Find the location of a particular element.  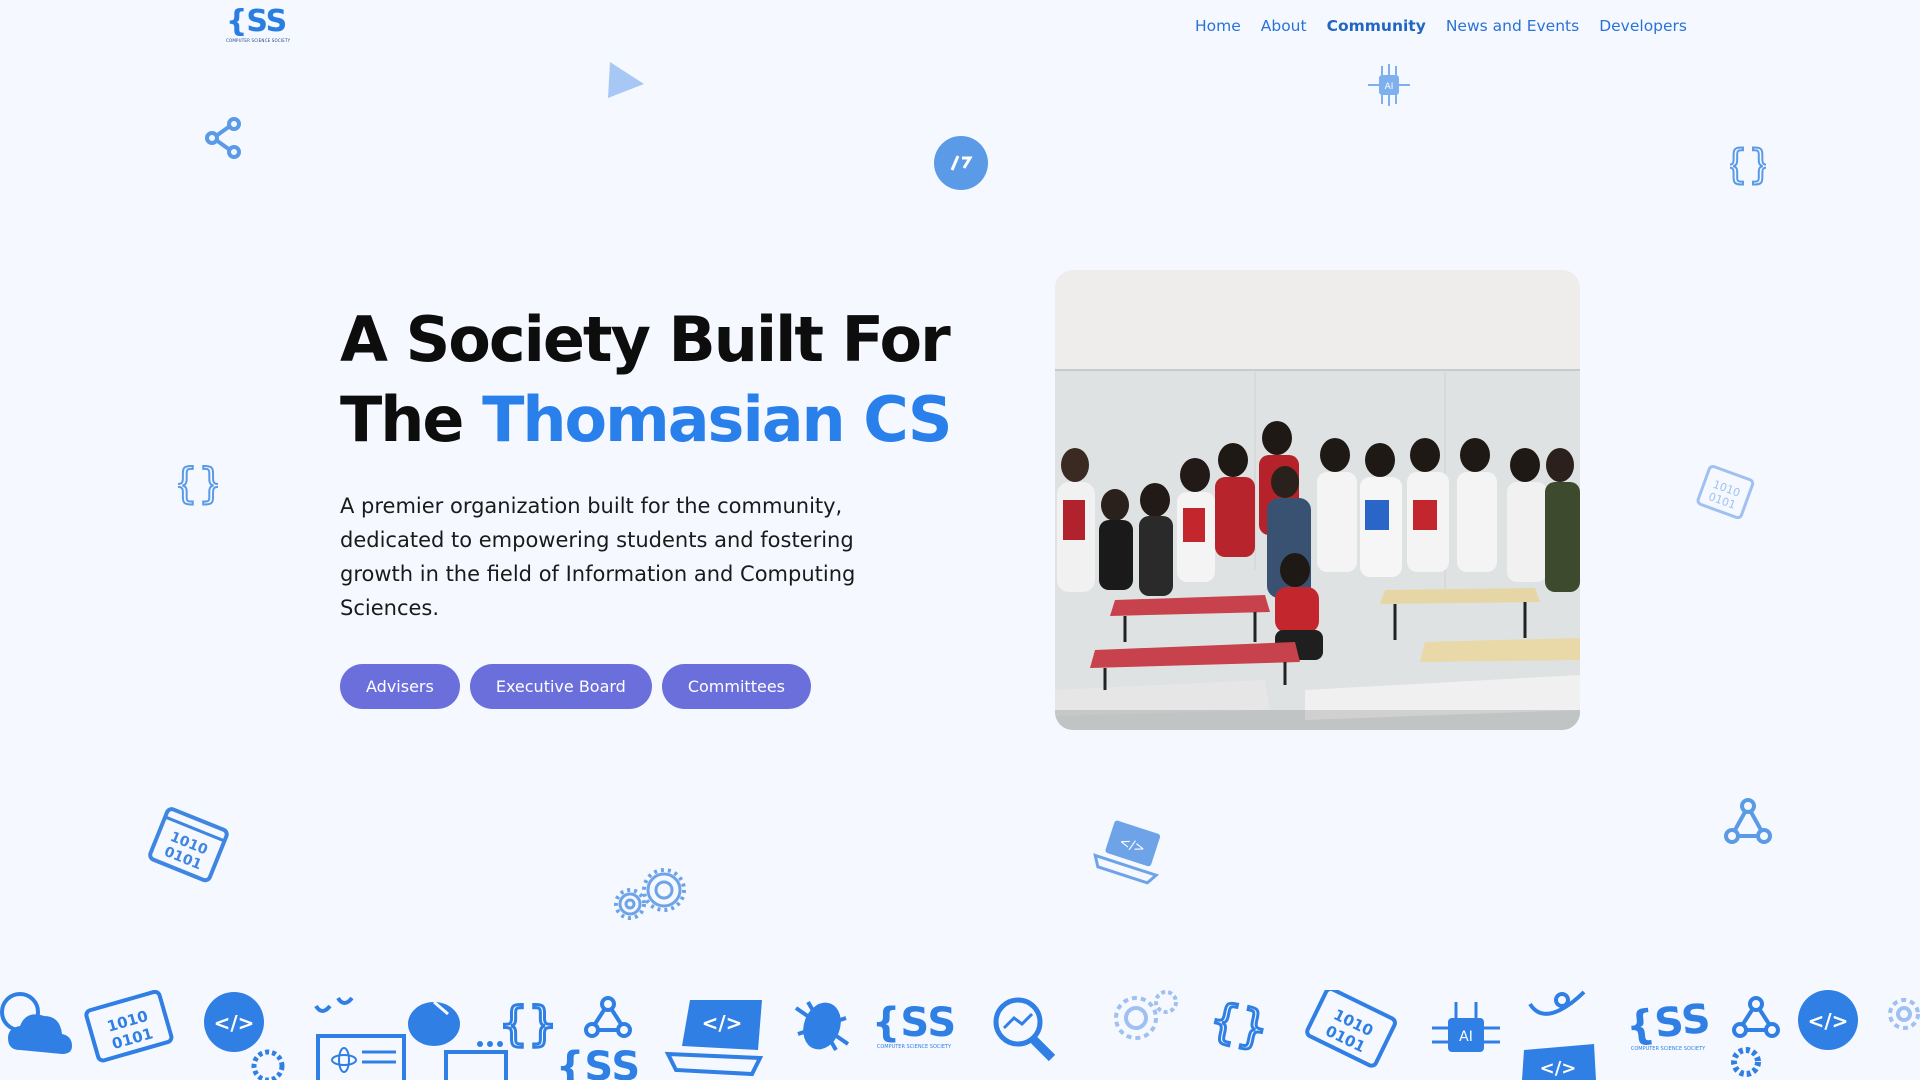

nav-news-and-events: News and Events is located at coordinates (1512, 26).